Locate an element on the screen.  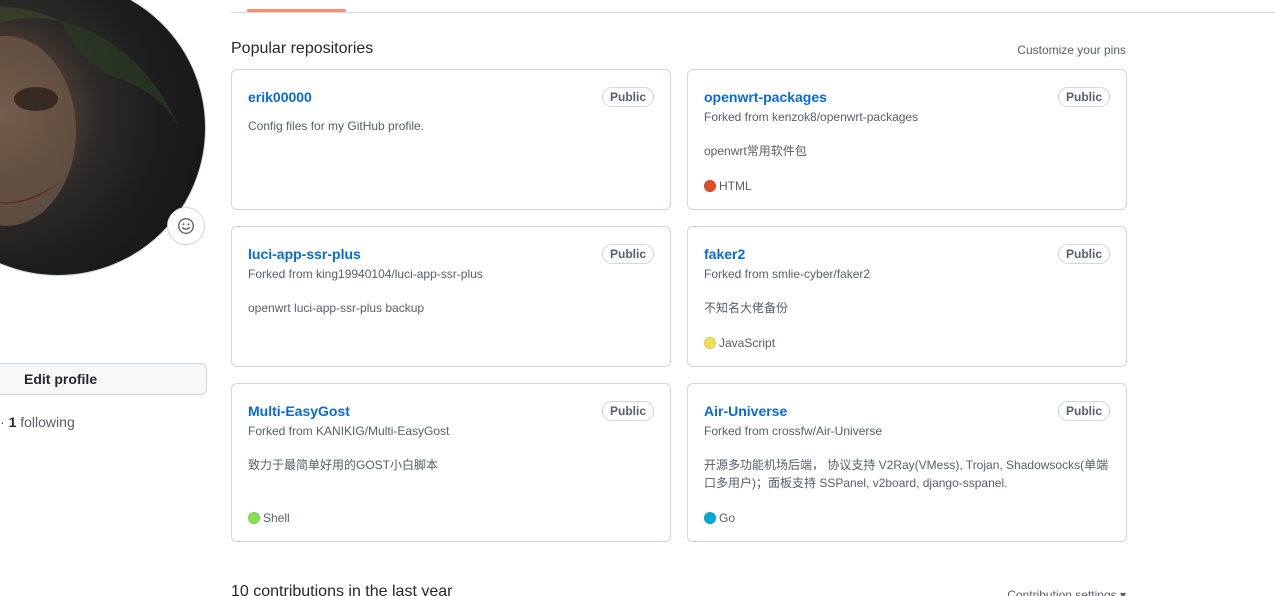
repo-language: JavaScript is located at coordinates (739, 343).